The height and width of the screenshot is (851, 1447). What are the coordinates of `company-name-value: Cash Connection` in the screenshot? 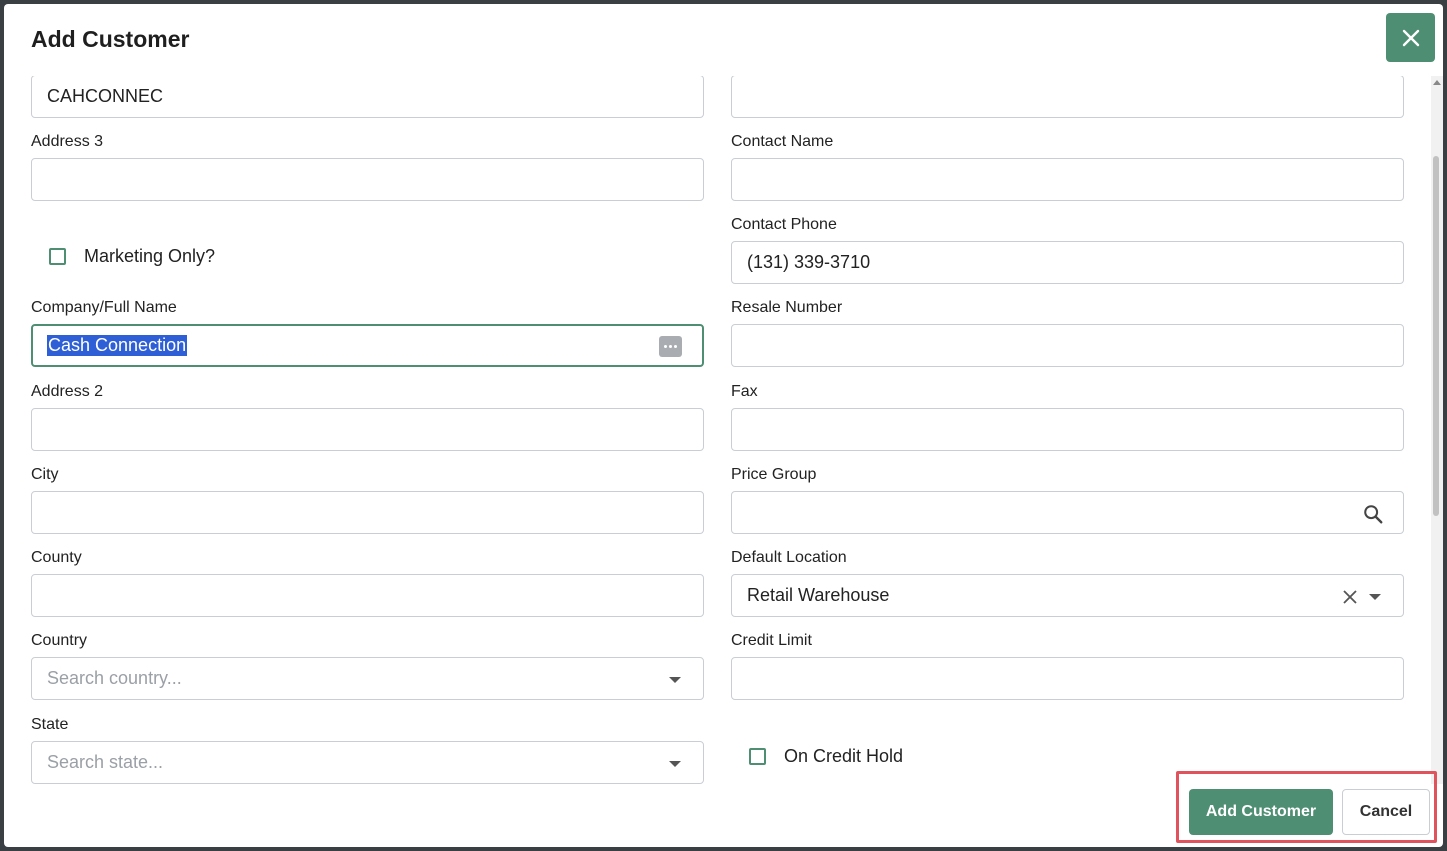 It's located at (117, 345).